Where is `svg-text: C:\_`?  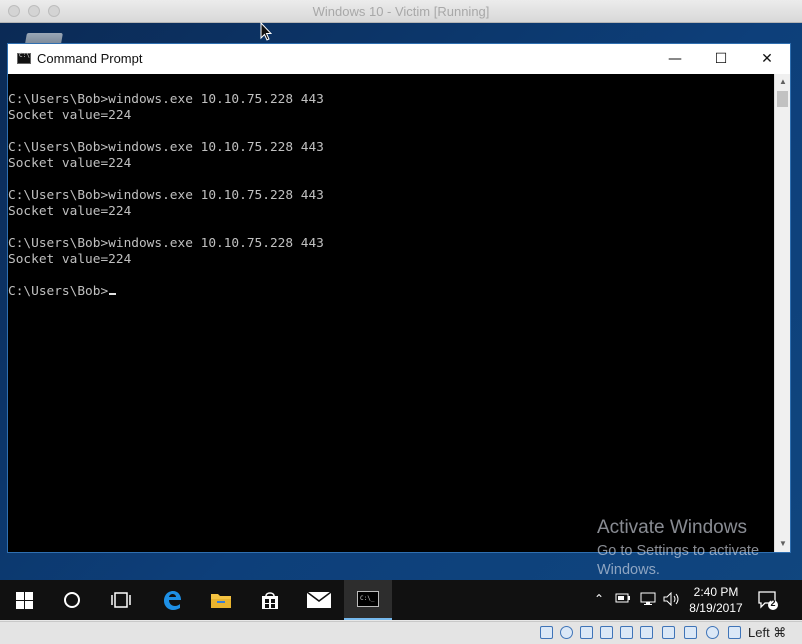 svg-text: C:\_ is located at coordinates (367, 598).